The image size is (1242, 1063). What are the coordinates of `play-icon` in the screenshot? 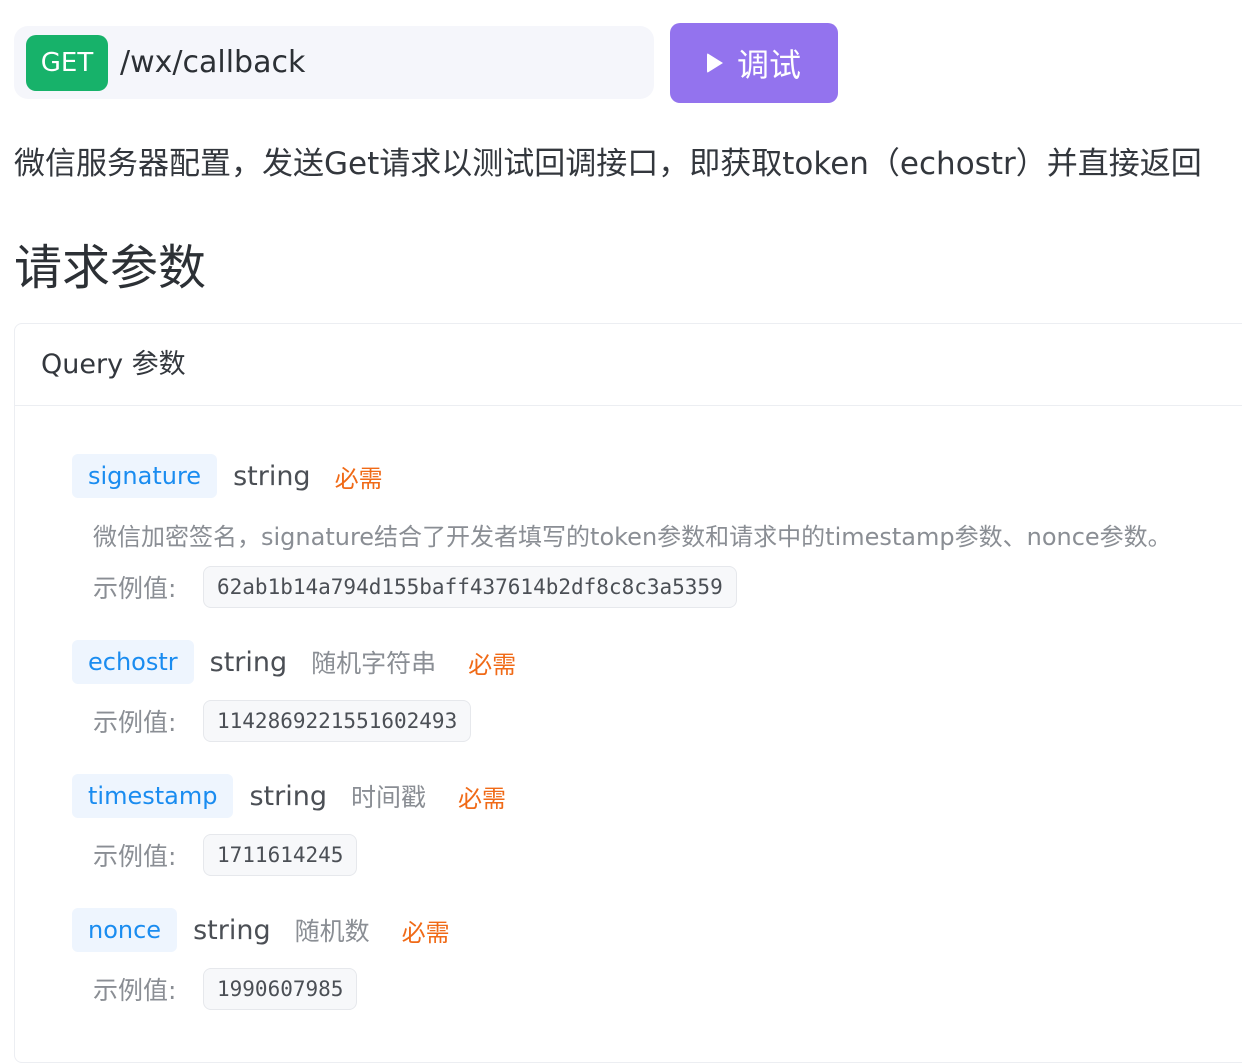 It's located at (714, 63).